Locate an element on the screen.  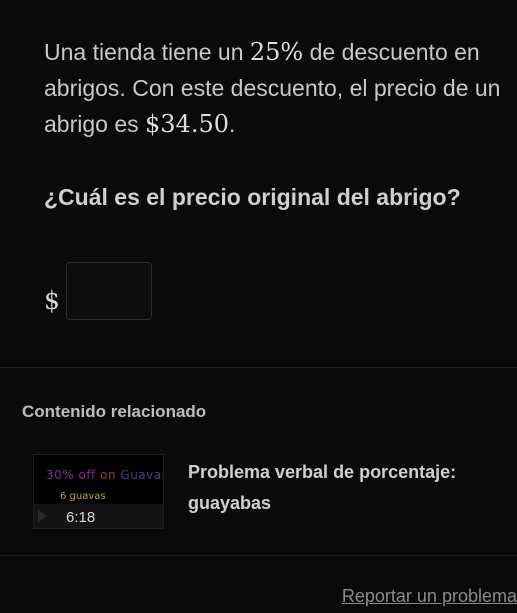
video-title-link: Problema verbal de porcentaje: guayabas is located at coordinates (338, 488).